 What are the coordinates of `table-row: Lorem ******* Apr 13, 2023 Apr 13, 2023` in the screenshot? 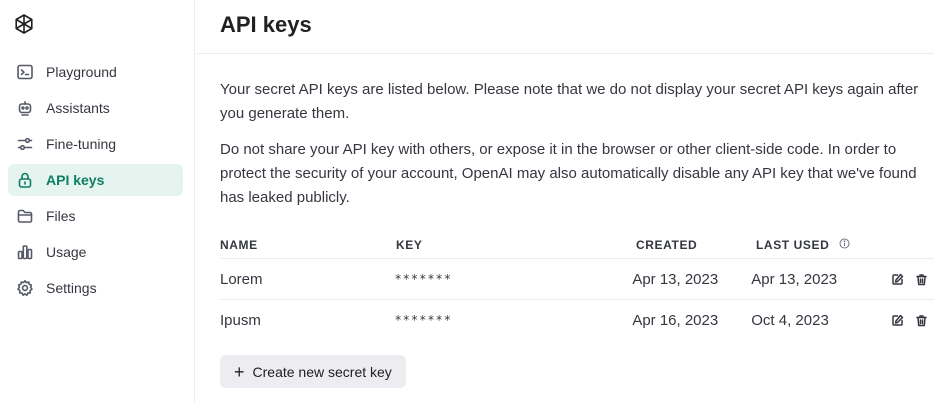 It's located at (577, 279).